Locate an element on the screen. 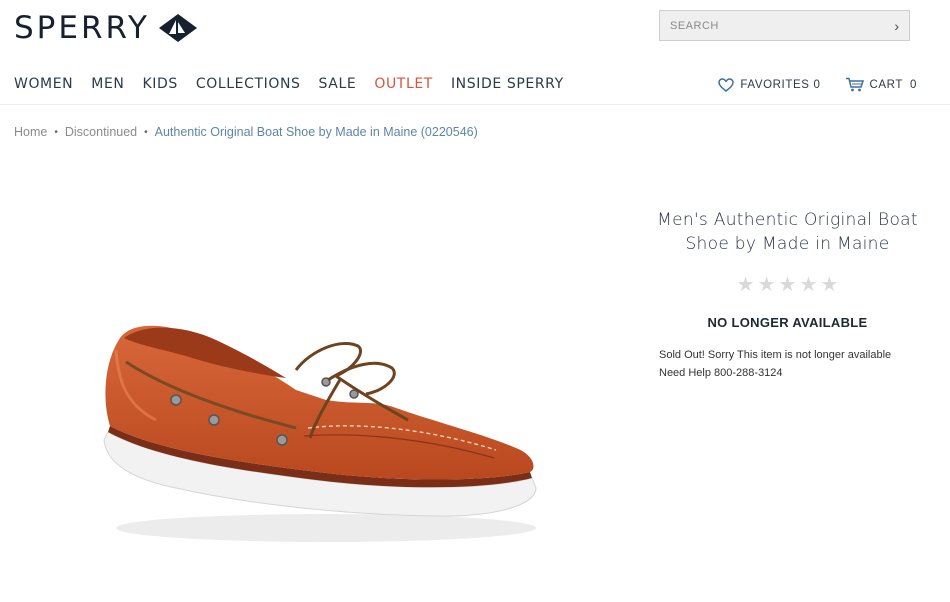  cart-count: 0 is located at coordinates (913, 84).